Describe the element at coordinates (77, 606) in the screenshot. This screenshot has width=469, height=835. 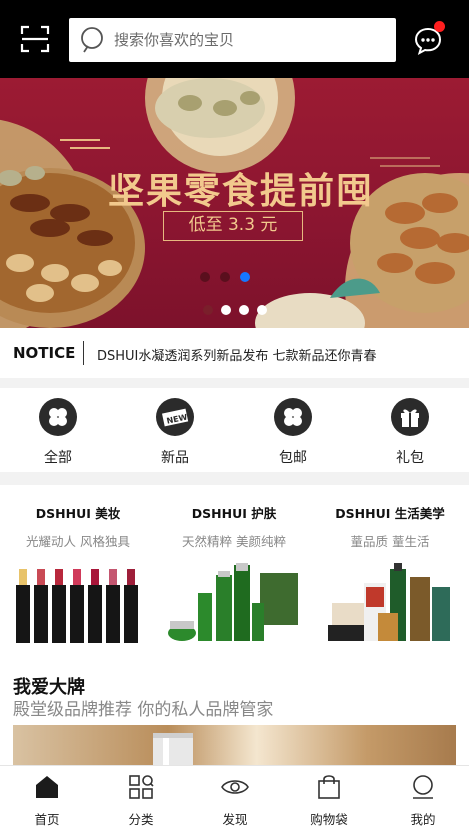
I see `lipstick-product-image` at that location.